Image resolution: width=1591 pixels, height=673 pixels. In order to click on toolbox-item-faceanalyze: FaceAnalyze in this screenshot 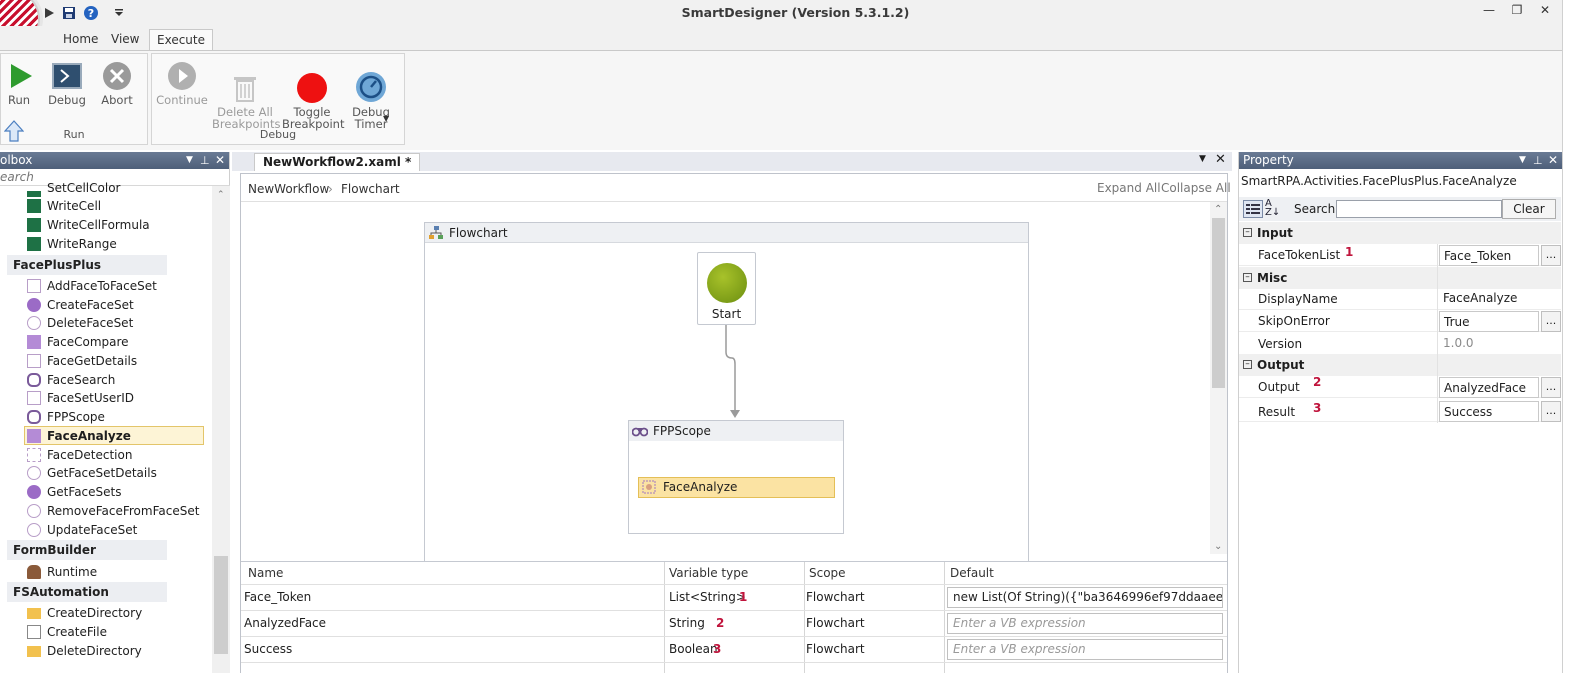, I will do `click(79, 436)`.